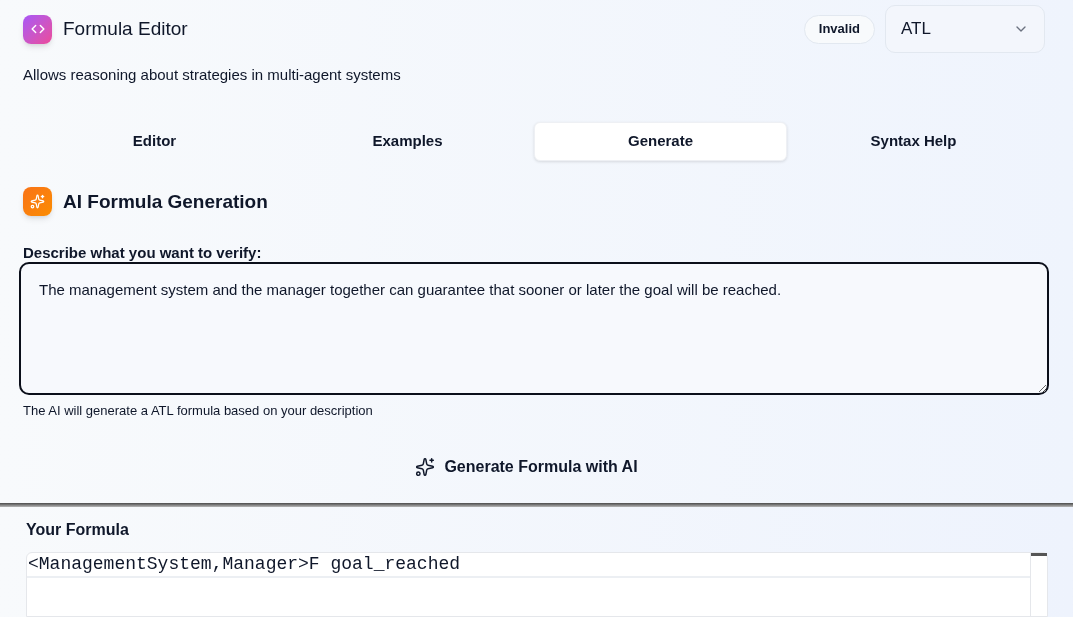  What do you see at coordinates (77, 530) in the screenshot?
I see `formula-title: Your Formula` at bounding box center [77, 530].